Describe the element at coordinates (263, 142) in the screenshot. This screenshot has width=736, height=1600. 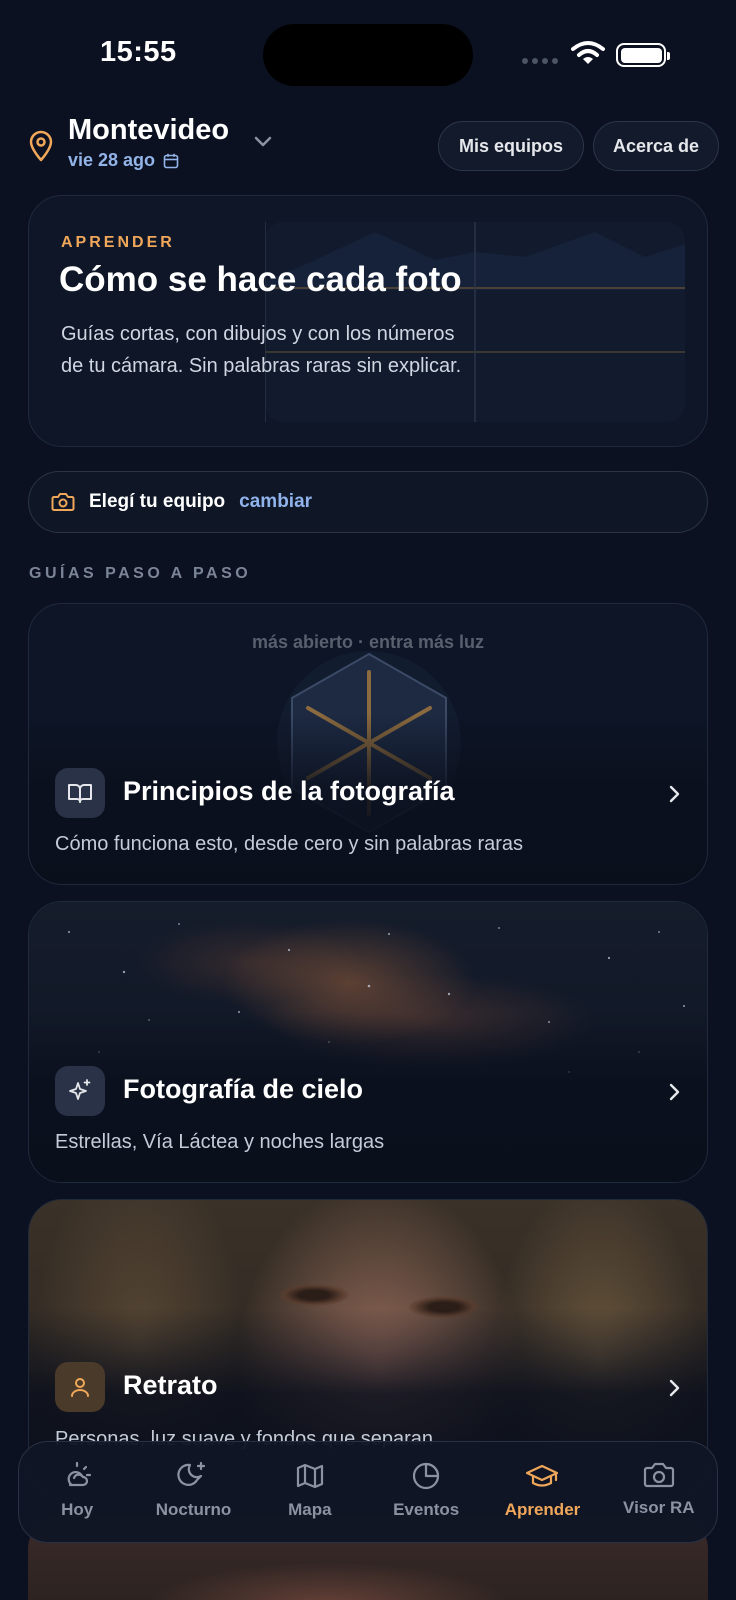
I see `chevron-down-icon` at that location.